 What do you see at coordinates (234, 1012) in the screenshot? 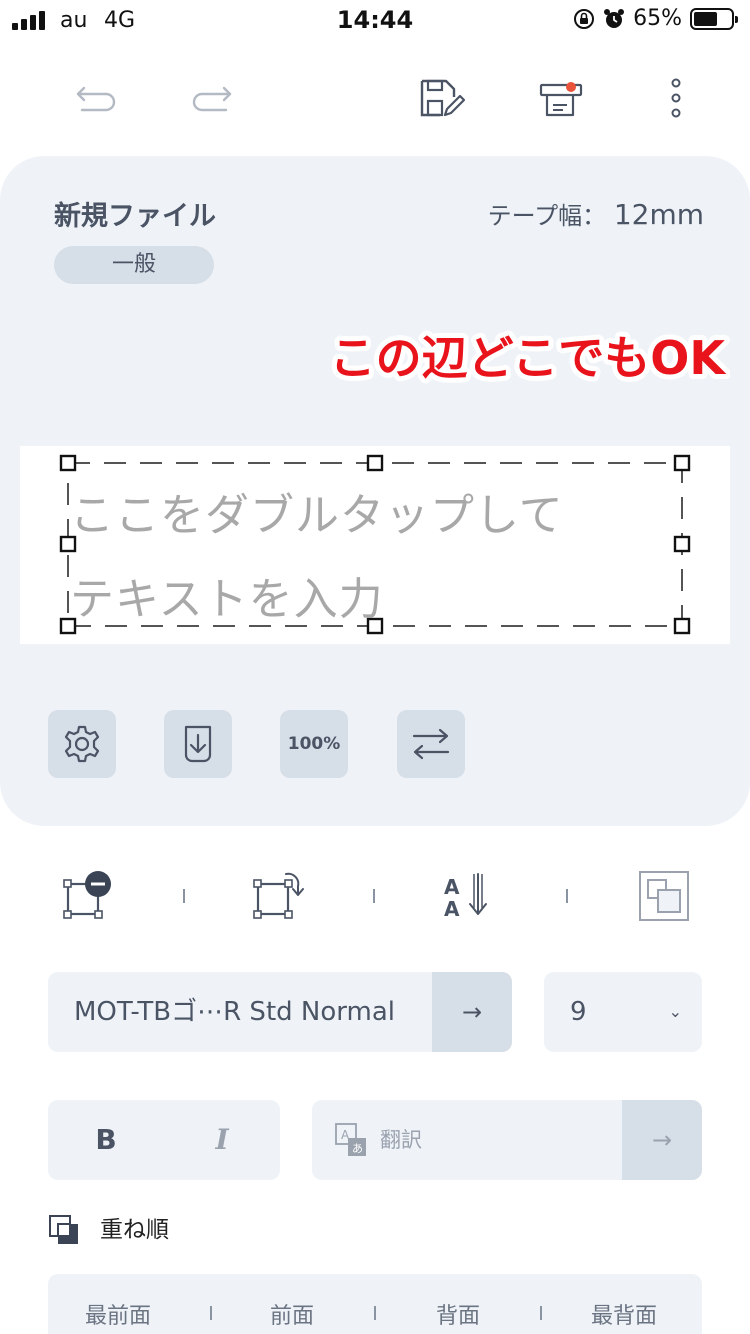
I see `font-family-value: MOT-TBゴ⋯R Std Normal` at bounding box center [234, 1012].